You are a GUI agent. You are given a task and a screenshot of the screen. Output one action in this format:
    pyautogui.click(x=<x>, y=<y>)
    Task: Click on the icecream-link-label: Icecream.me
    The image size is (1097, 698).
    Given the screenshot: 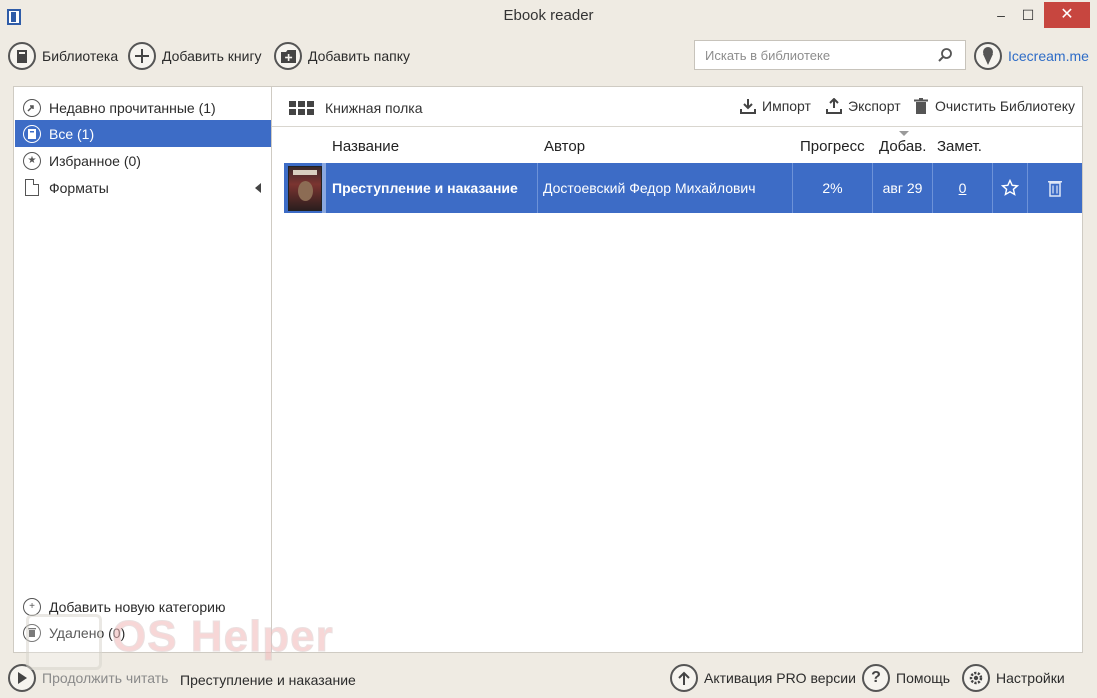 What is the action you would take?
    pyautogui.click(x=1048, y=56)
    